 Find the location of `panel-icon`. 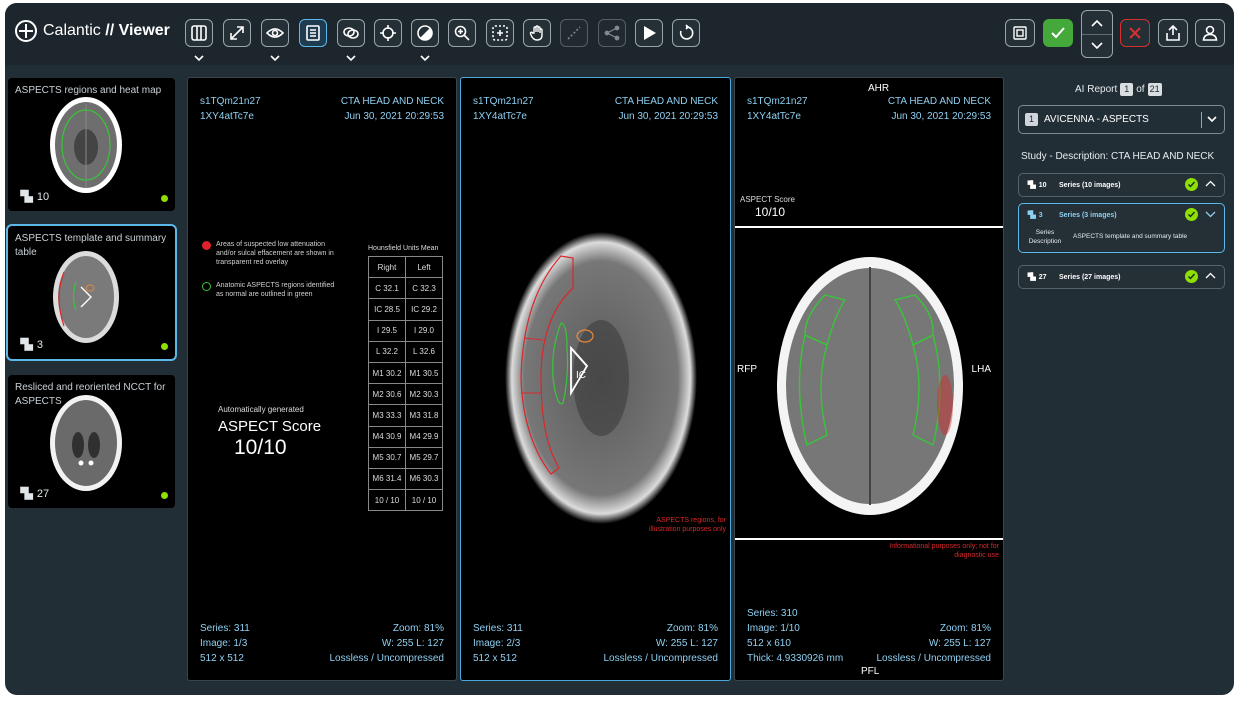

panel-icon is located at coordinates (1020, 33).